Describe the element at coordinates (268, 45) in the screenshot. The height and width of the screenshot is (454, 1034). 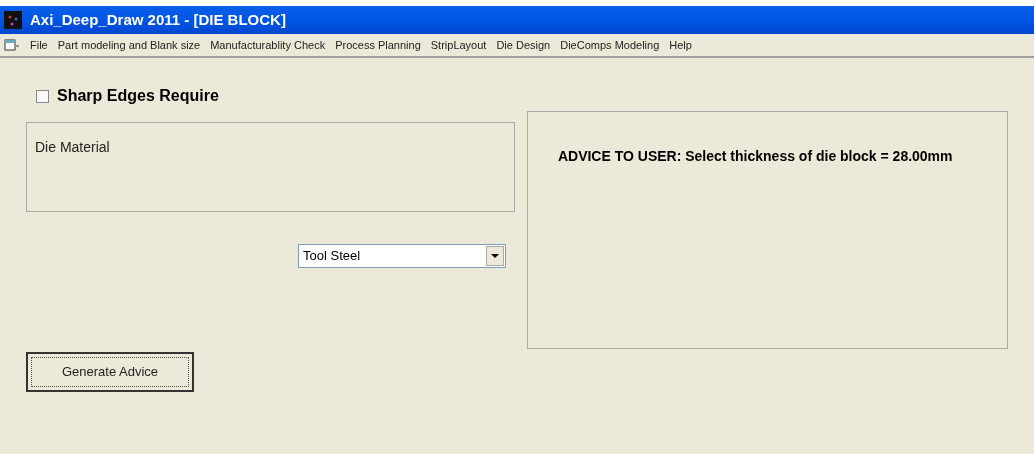
I see `menu-item: Manufacturablity Check` at that location.